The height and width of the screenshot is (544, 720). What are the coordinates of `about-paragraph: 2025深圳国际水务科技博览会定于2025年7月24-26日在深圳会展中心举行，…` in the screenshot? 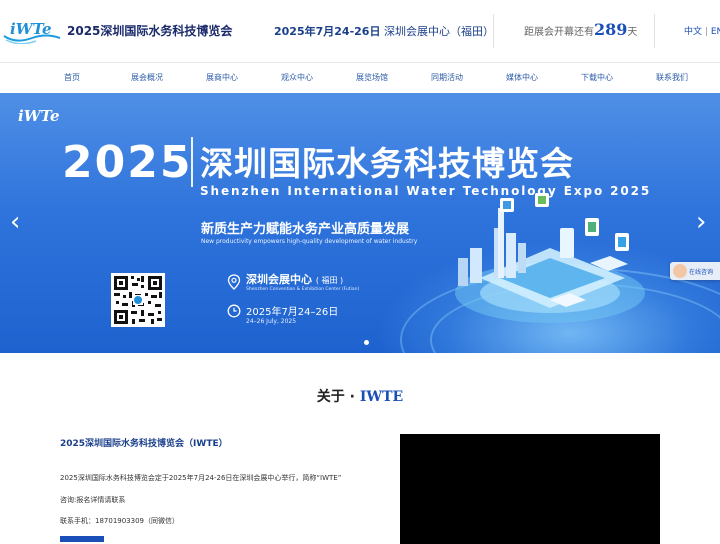 It's located at (201, 478).